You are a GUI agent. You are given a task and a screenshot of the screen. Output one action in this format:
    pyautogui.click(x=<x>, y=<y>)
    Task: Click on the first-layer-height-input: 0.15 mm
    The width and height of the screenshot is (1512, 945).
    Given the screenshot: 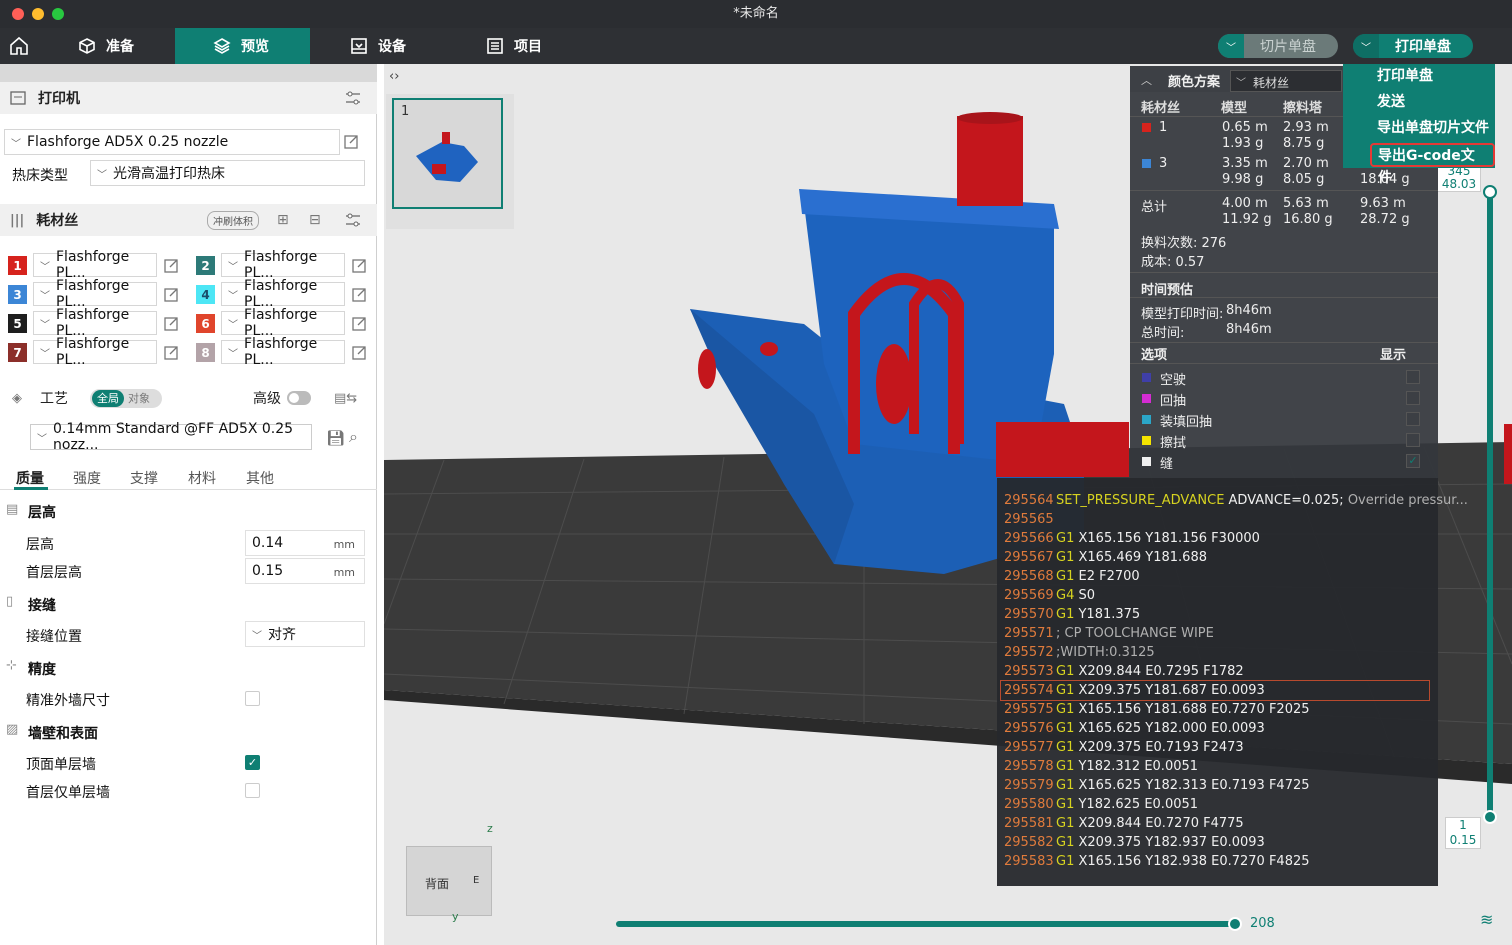 What is the action you would take?
    pyautogui.click(x=305, y=571)
    